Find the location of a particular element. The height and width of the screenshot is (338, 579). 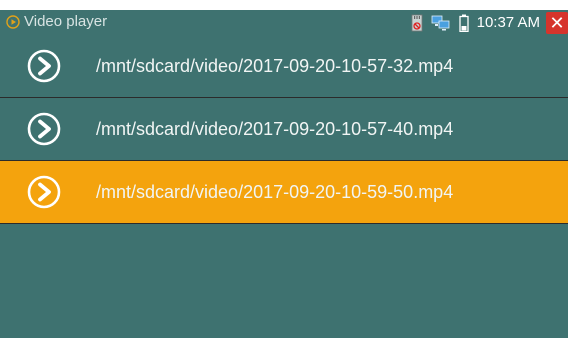

network-icon is located at coordinates (440, 22).